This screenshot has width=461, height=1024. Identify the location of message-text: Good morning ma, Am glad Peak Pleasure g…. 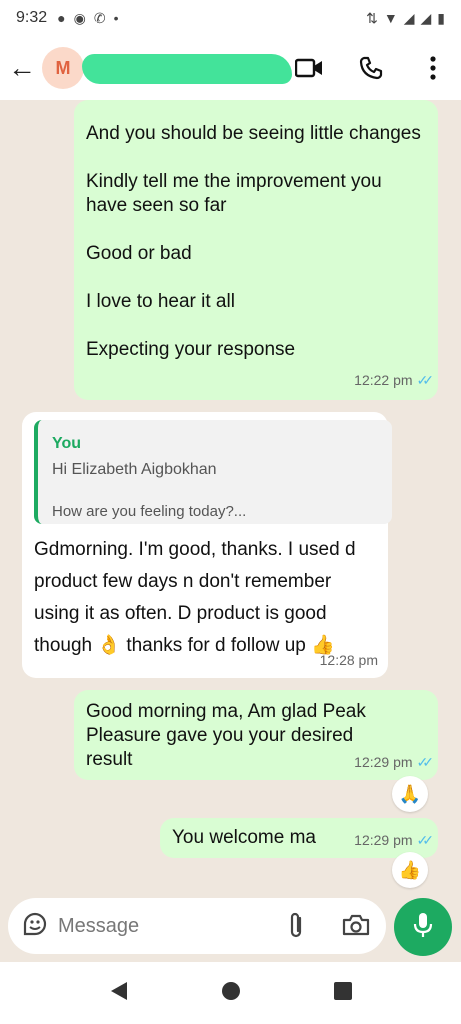
(226, 735).